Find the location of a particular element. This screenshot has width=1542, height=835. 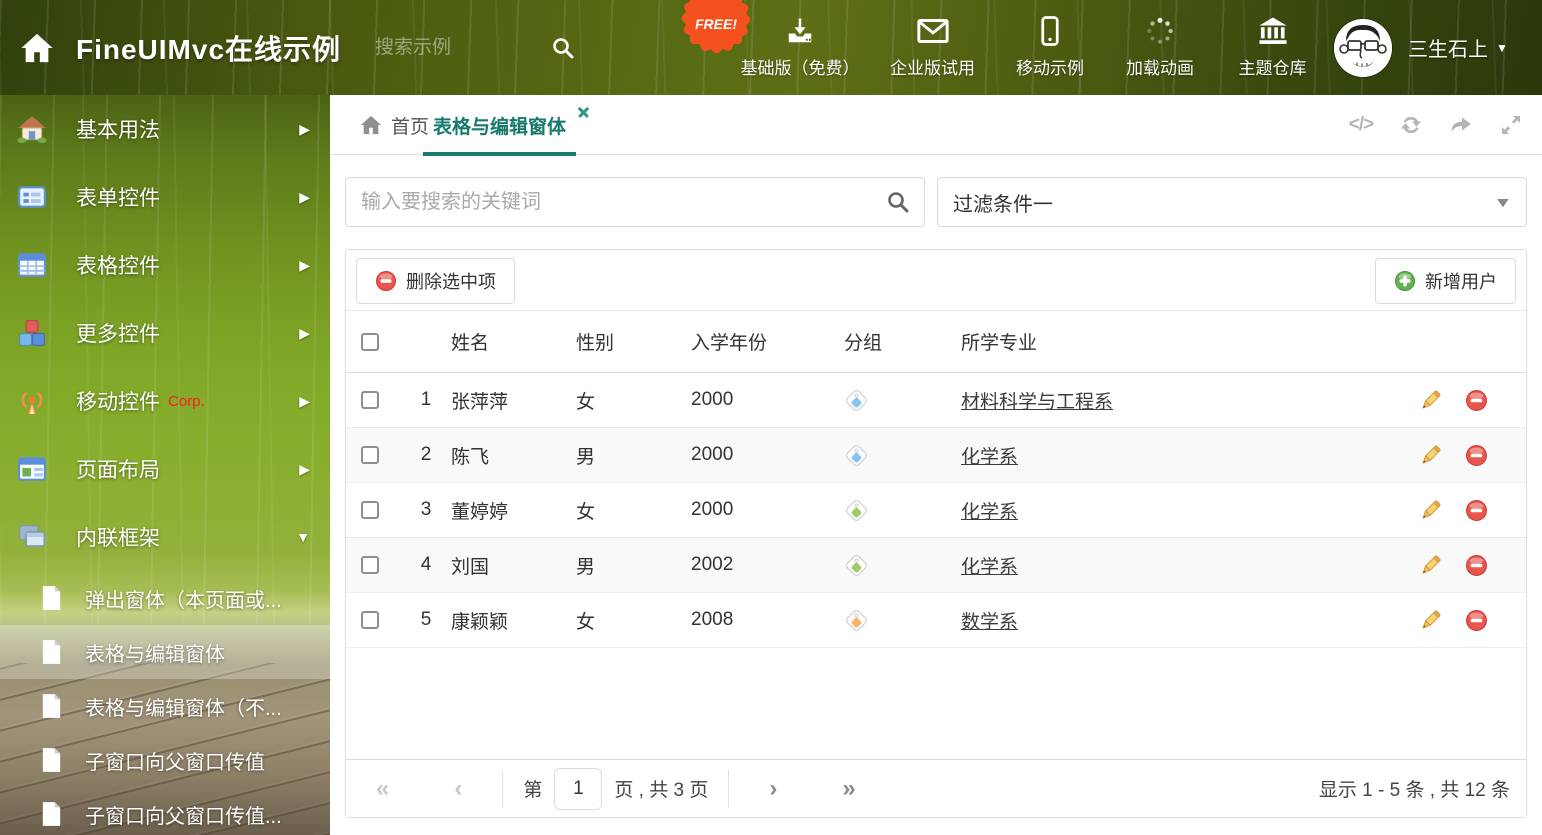

select-all-checkbox is located at coordinates (370, 341).